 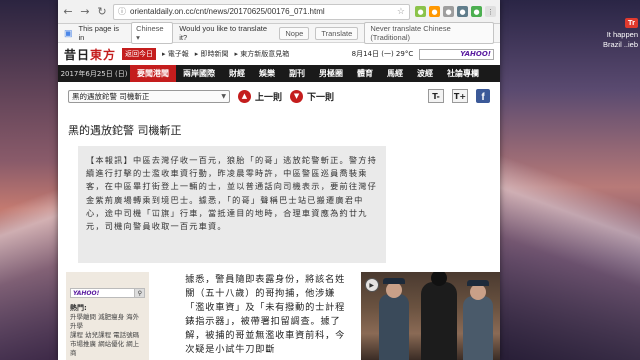 What do you see at coordinates (456, 54) in the screenshot?
I see `site-search: YAHOO!` at bounding box center [456, 54].